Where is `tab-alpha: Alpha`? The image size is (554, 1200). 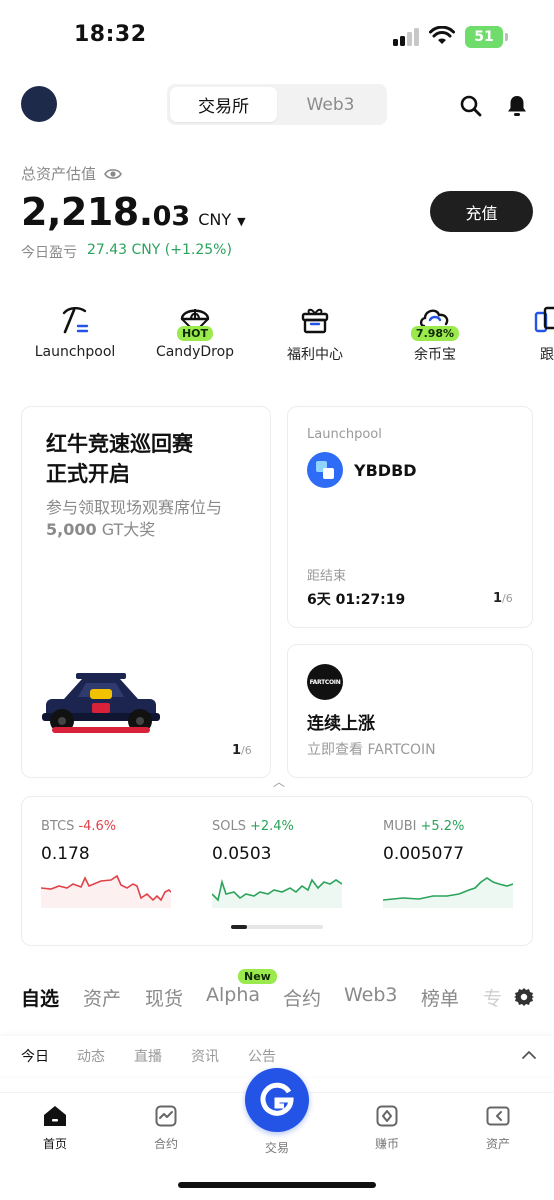
tab-alpha: Alpha is located at coordinates (233, 995).